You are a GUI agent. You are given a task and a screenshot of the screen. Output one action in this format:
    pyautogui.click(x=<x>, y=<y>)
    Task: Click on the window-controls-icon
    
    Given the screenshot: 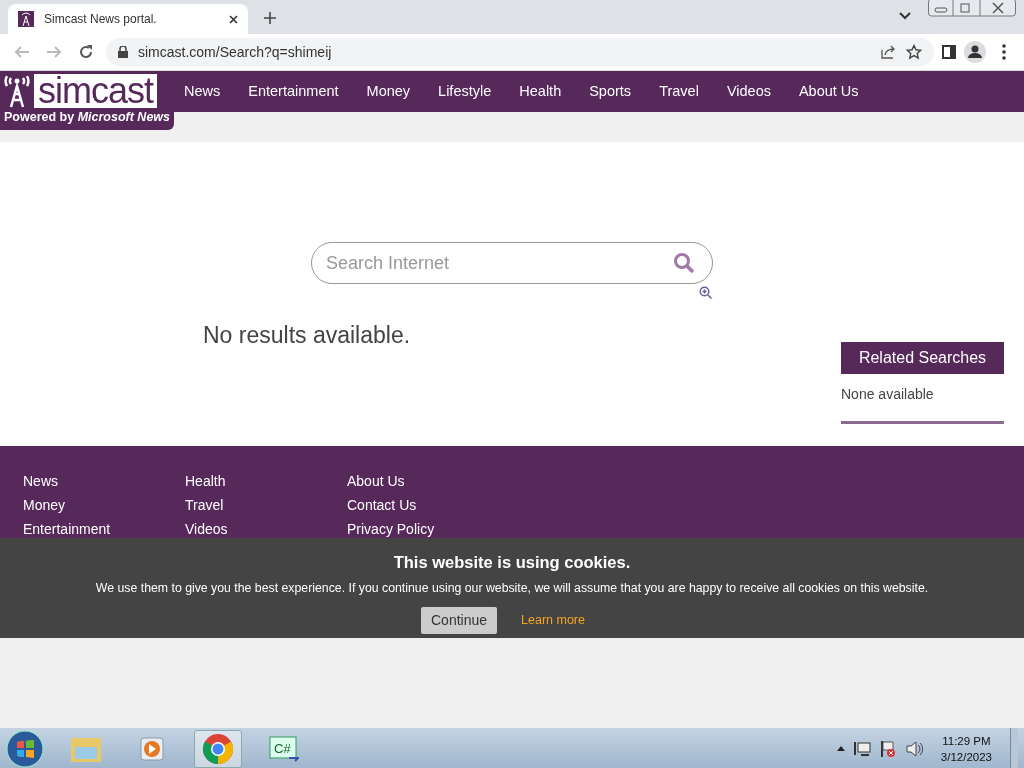 What is the action you would take?
    pyautogui.click(x=972, y=8)
    